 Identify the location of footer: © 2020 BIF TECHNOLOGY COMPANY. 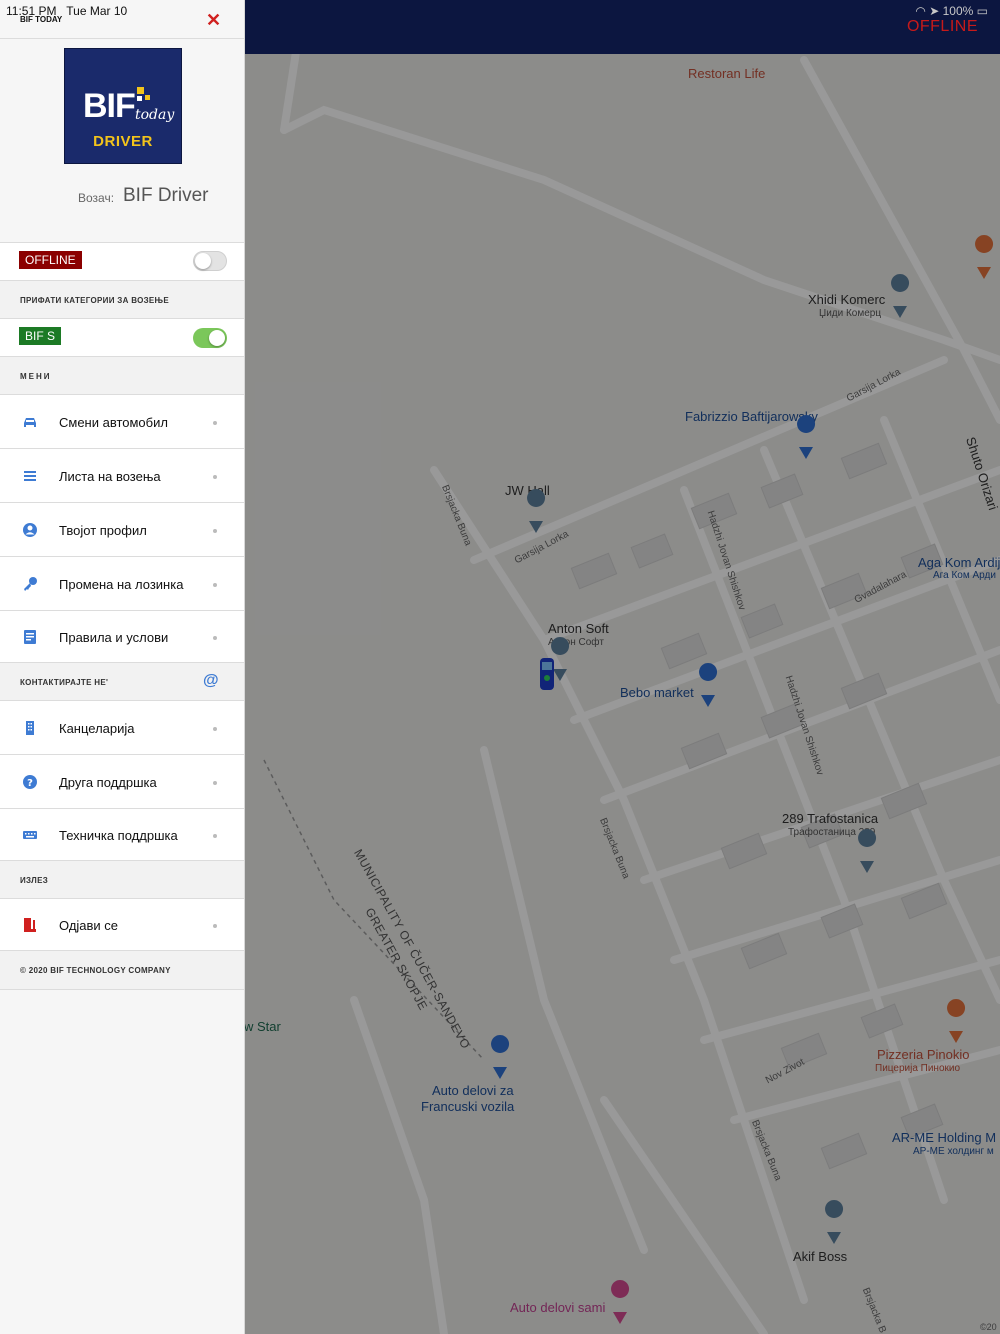
(122, 970).